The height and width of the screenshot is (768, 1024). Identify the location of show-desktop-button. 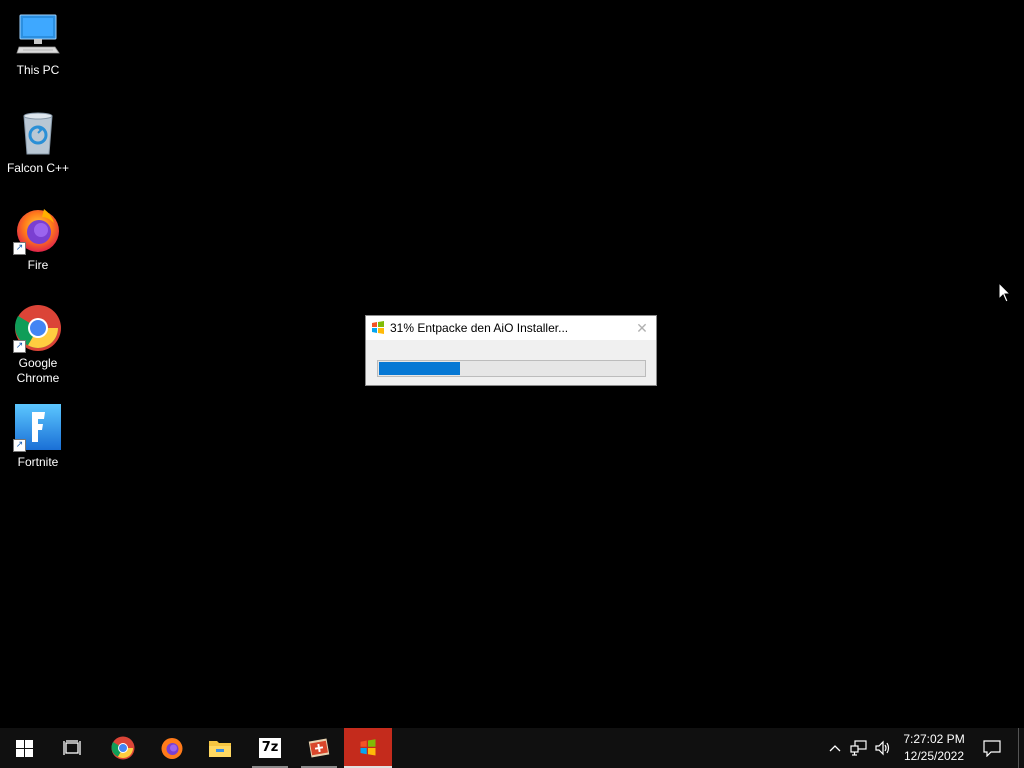
(1021, 748).